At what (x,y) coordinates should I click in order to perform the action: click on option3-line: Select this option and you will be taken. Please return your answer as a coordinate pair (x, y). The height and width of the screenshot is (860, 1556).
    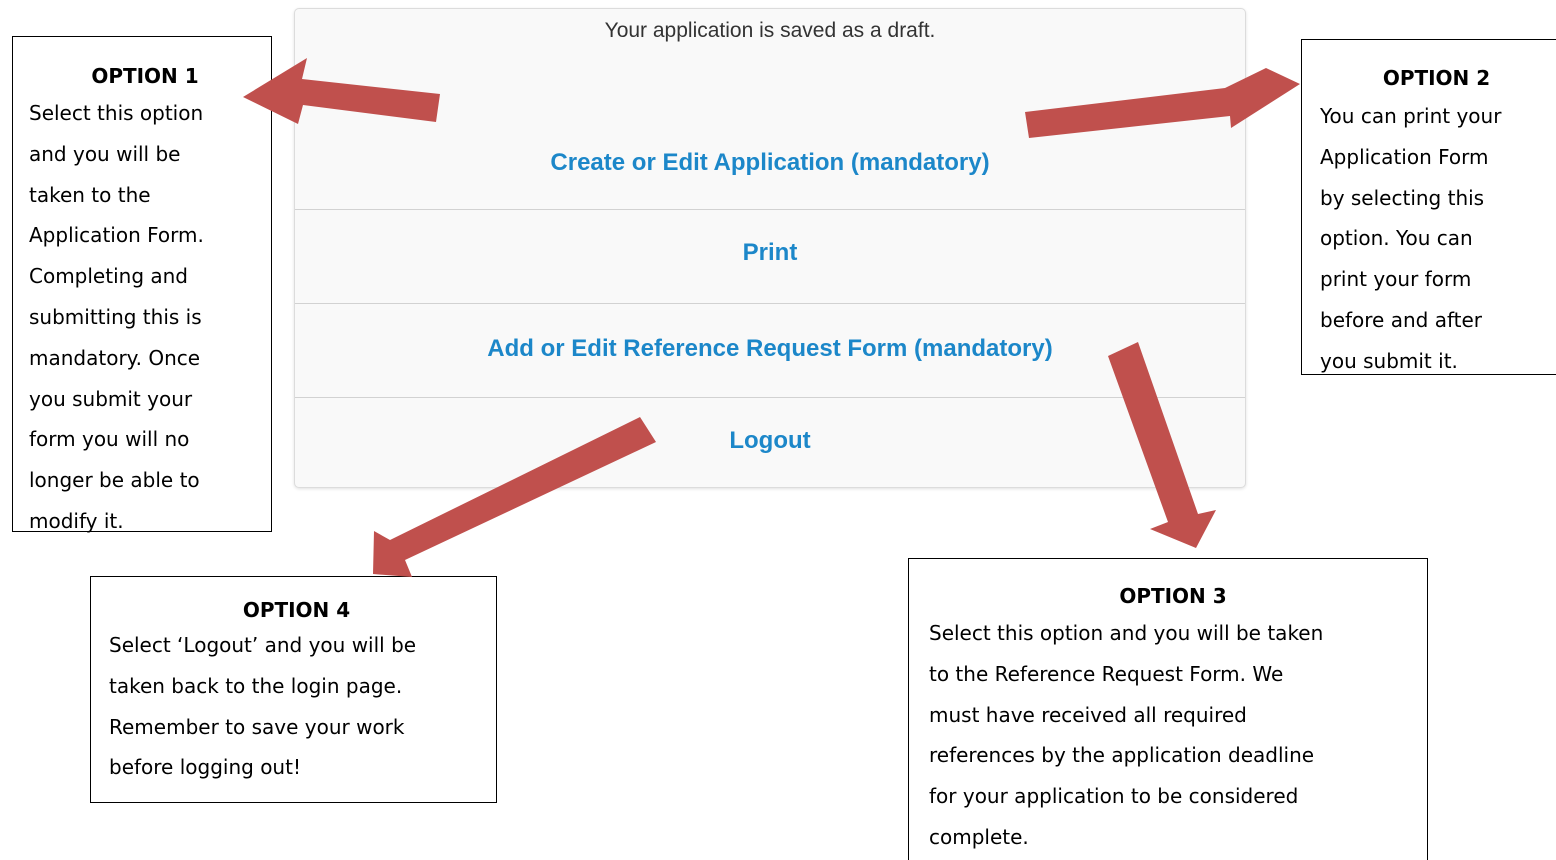
    Looking at the image, I should click on (1126, 633).